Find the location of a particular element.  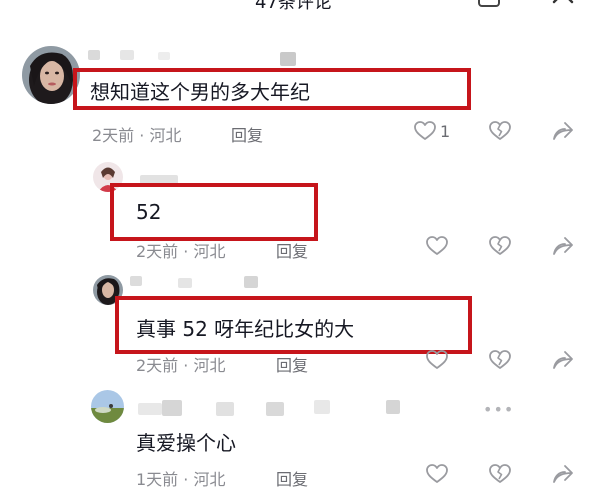

comment-text: 想知道这个男的多大年纪 is located at coordinates (200, 92).